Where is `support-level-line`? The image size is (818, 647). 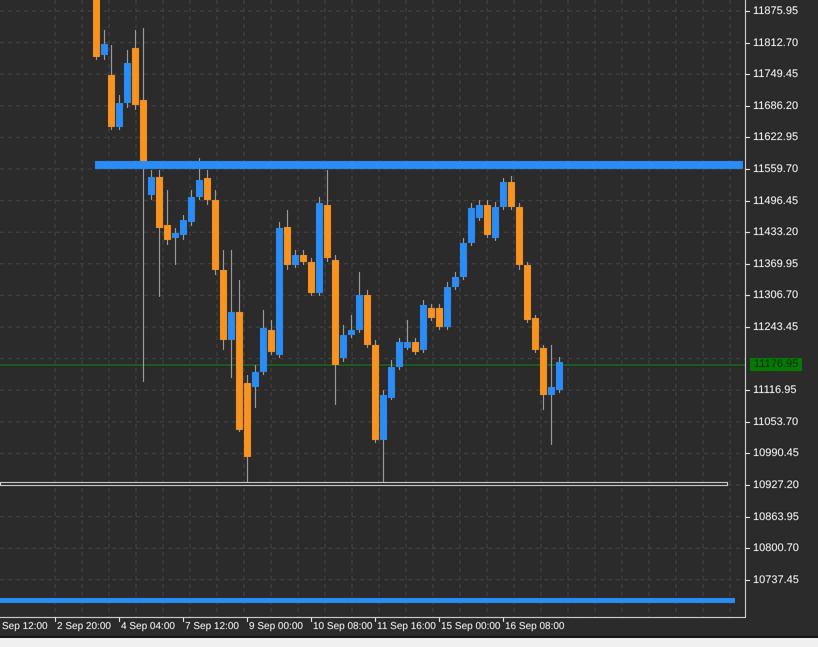
support-level-line is located at coordinates (364, 484).